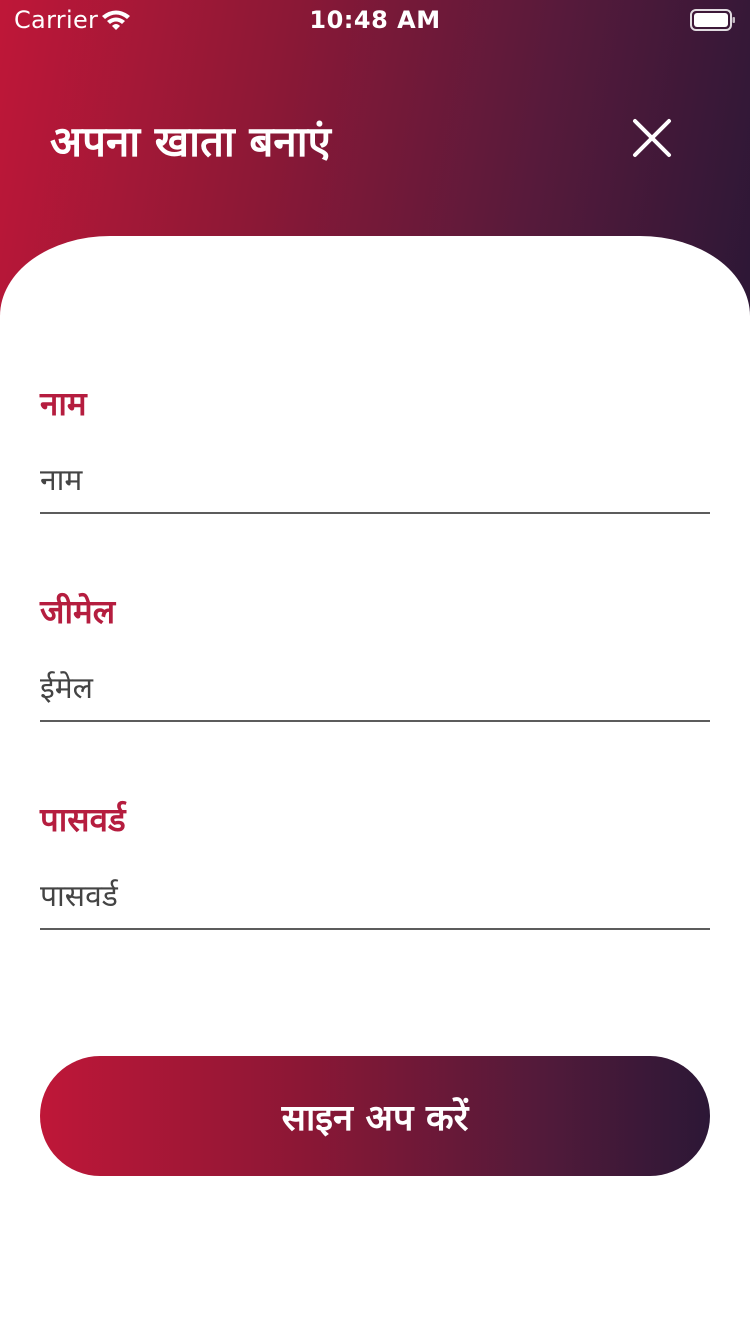 The width and height of the screenshot is (750, 1334). I want to click on email-label: जीमेल, so click(78, 611).